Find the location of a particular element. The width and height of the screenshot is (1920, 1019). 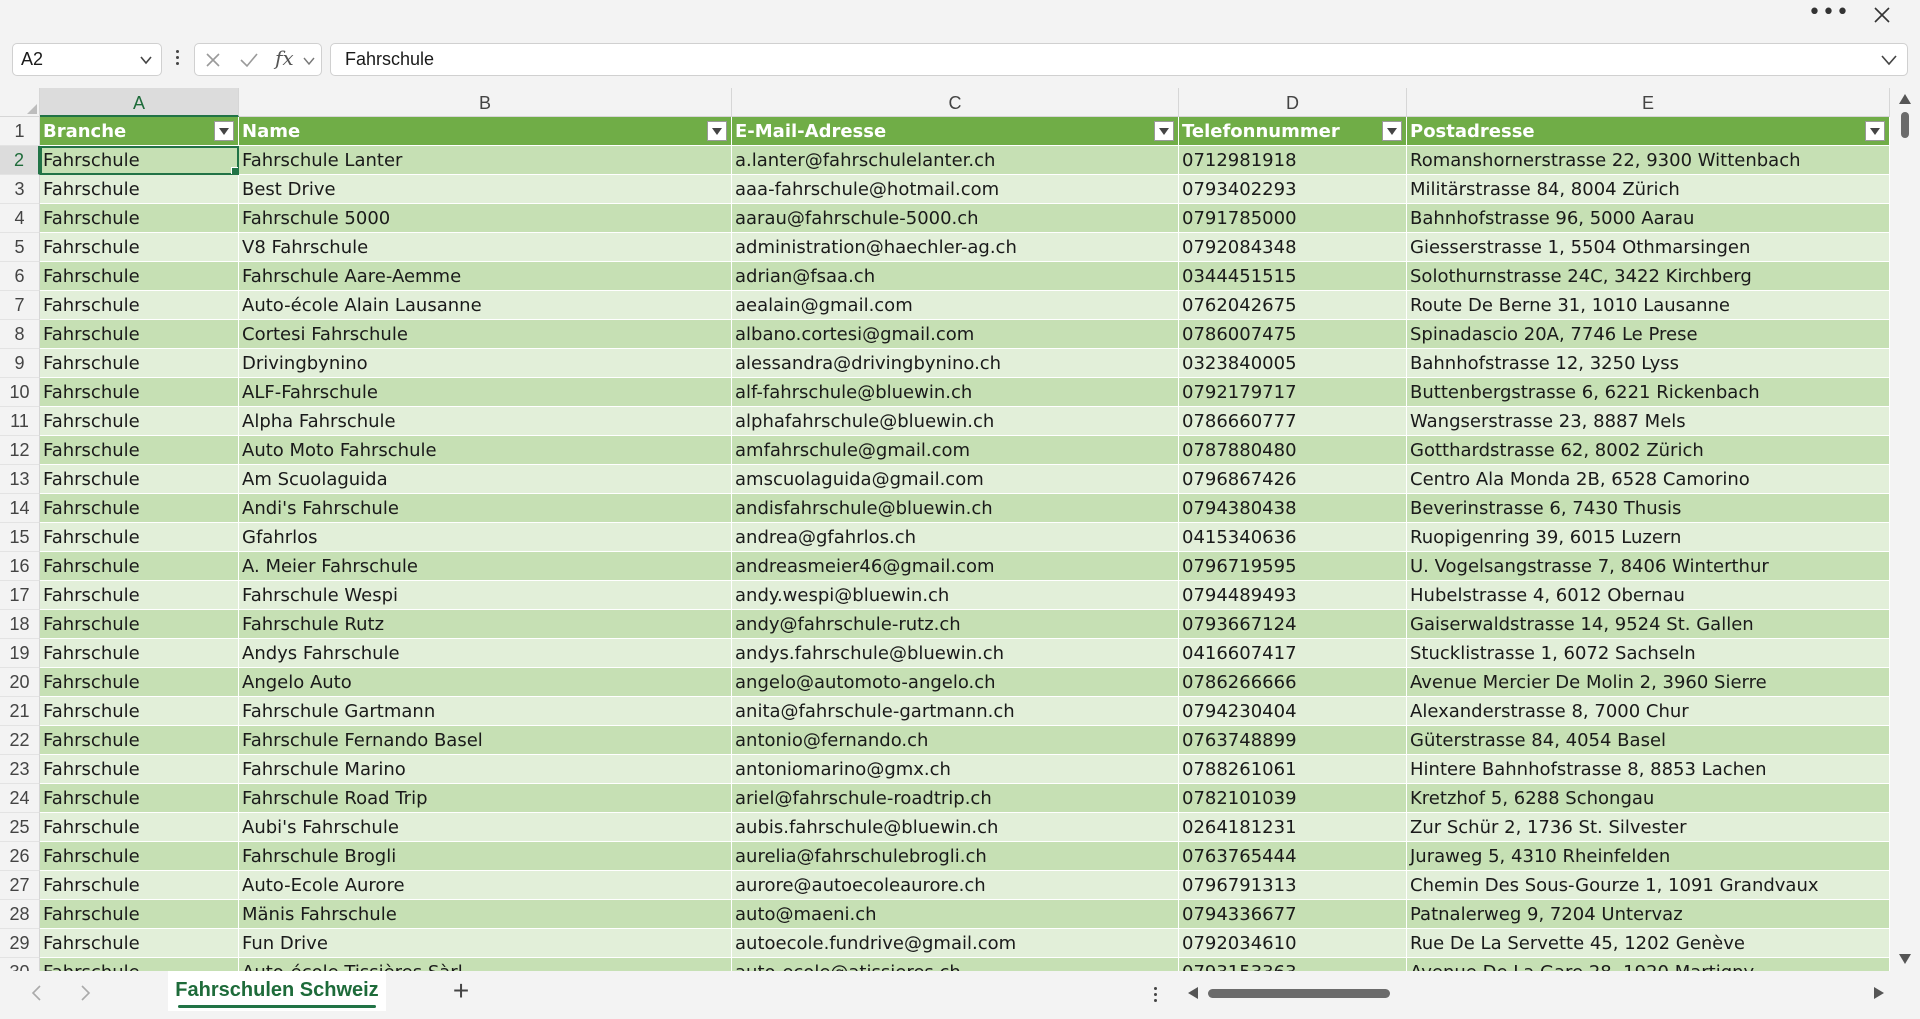

horizontal-scrollbar is located at coordinates (1538, 993).